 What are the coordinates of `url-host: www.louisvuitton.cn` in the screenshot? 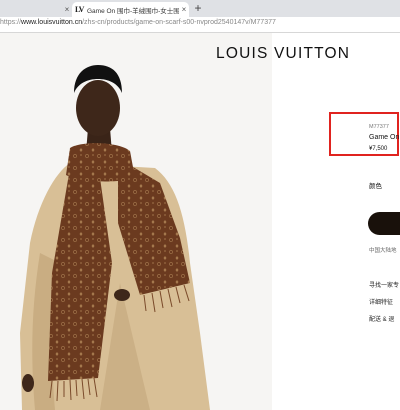 It's located at (52, 22).